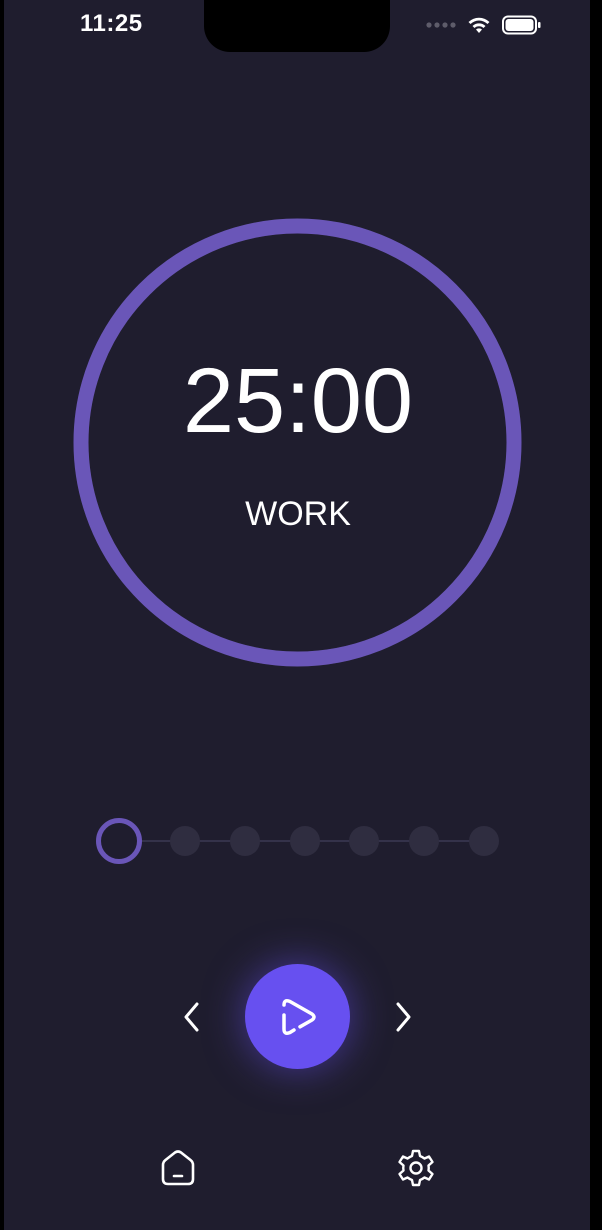  I want to click on timer-controls, so click(298, 1017).